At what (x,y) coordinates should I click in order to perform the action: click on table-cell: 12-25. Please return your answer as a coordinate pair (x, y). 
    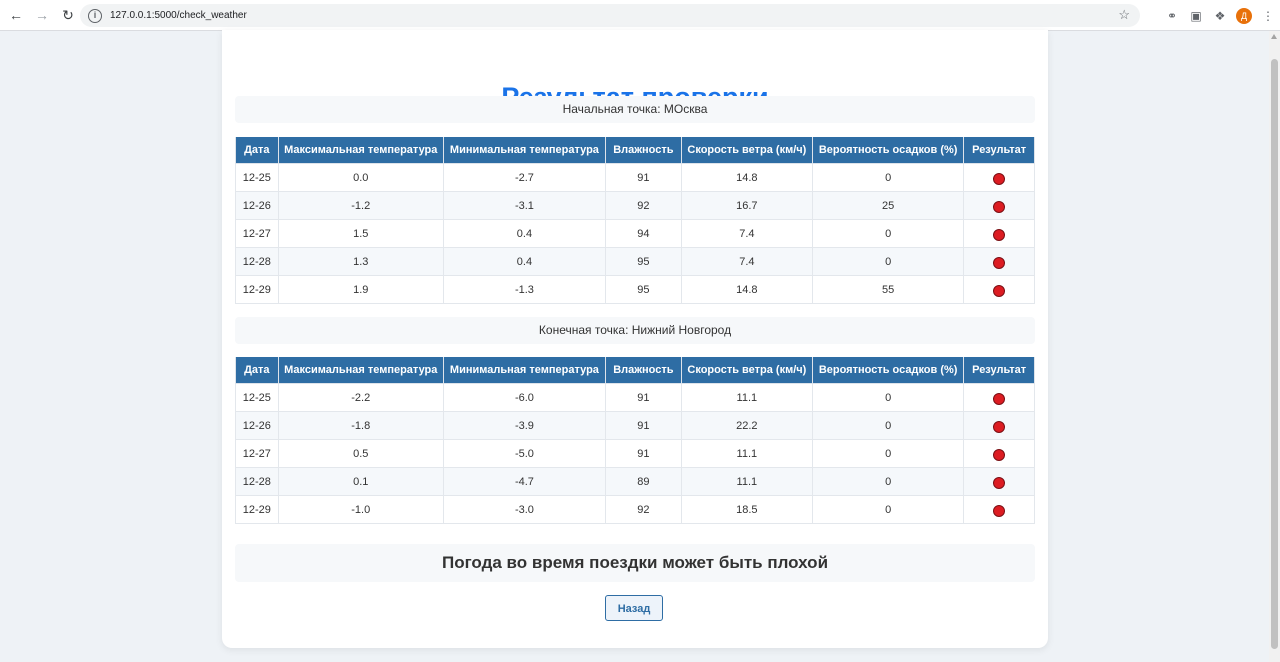
    Looking at the image, I should click on (257, 177).